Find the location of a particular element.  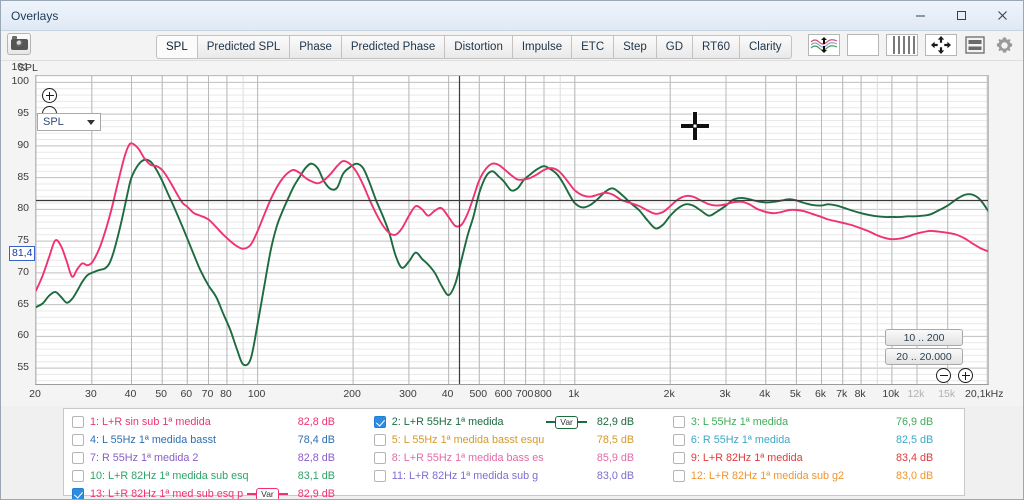

y-zoom-in-button is located at coordinates (49, 95).